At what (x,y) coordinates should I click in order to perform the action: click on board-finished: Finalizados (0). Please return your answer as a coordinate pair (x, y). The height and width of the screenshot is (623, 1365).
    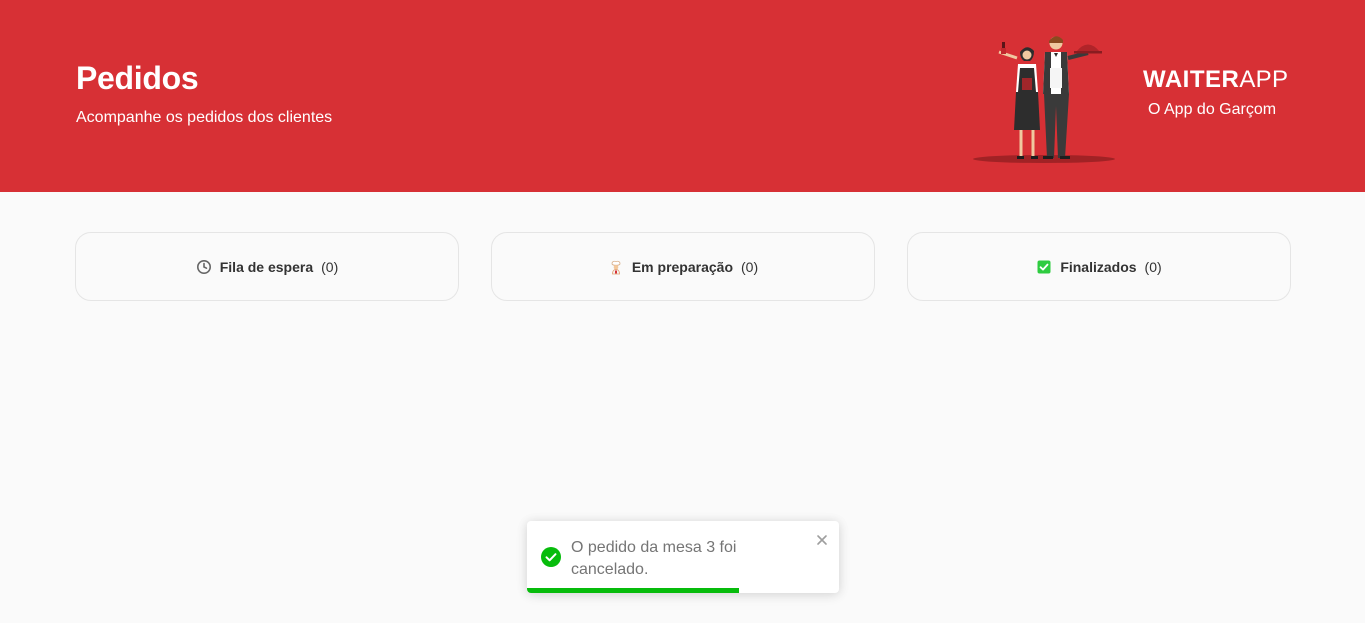
    Looking at the image, I should click on (1099, 266).